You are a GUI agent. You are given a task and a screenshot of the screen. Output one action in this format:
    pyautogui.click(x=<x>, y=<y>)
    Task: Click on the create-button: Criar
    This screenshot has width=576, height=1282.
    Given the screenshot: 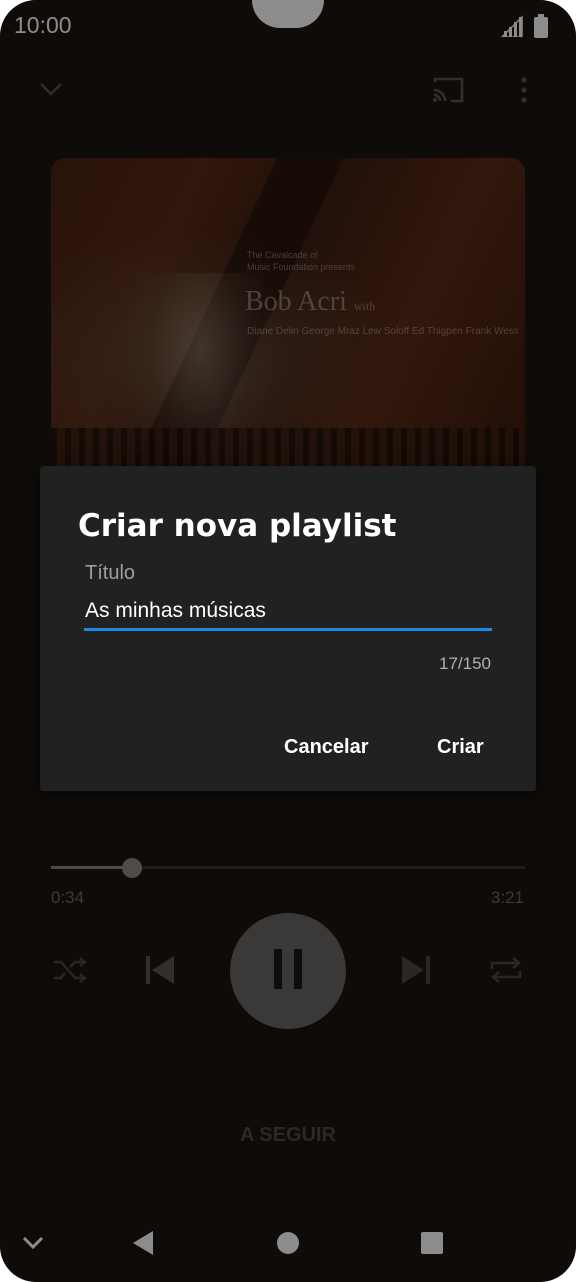 What is the action you would take?
    pyautogui.click(x=460, y=747)
    